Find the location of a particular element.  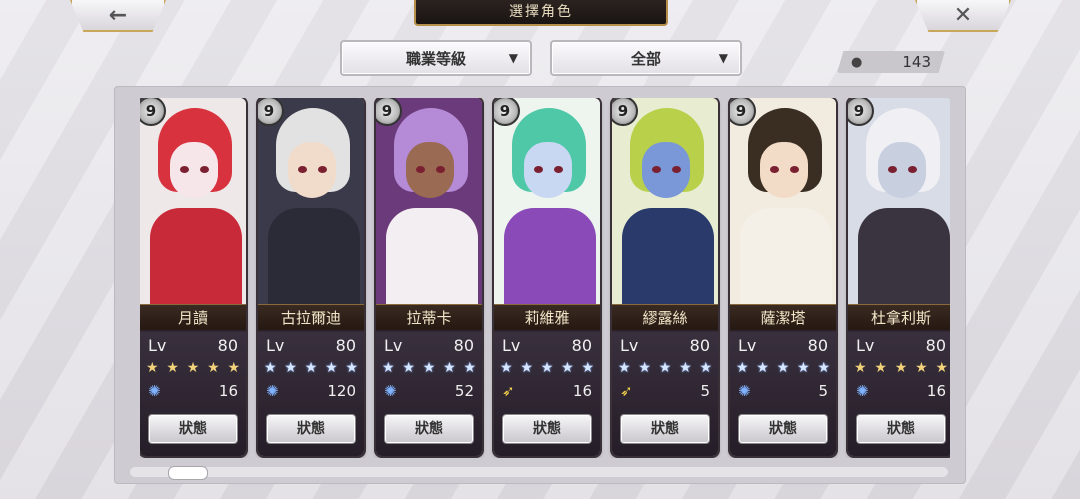

sub-stat-row: ✺ 120 is located at coordinates (311, 391).